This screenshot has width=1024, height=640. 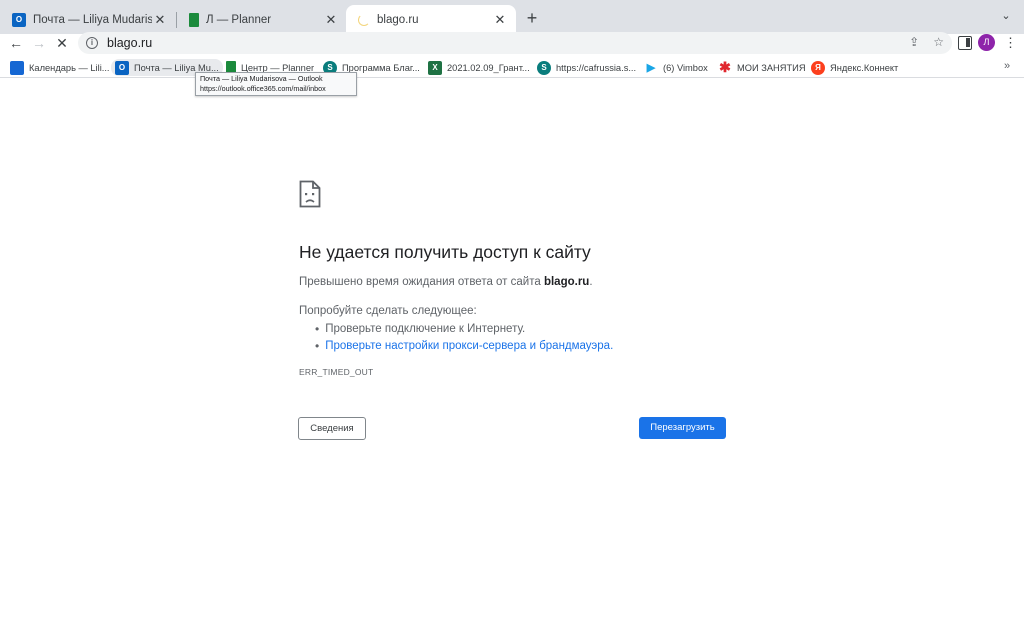 I want to click on menu-dots-icon: ⋮, so click(x=1010, y=43).